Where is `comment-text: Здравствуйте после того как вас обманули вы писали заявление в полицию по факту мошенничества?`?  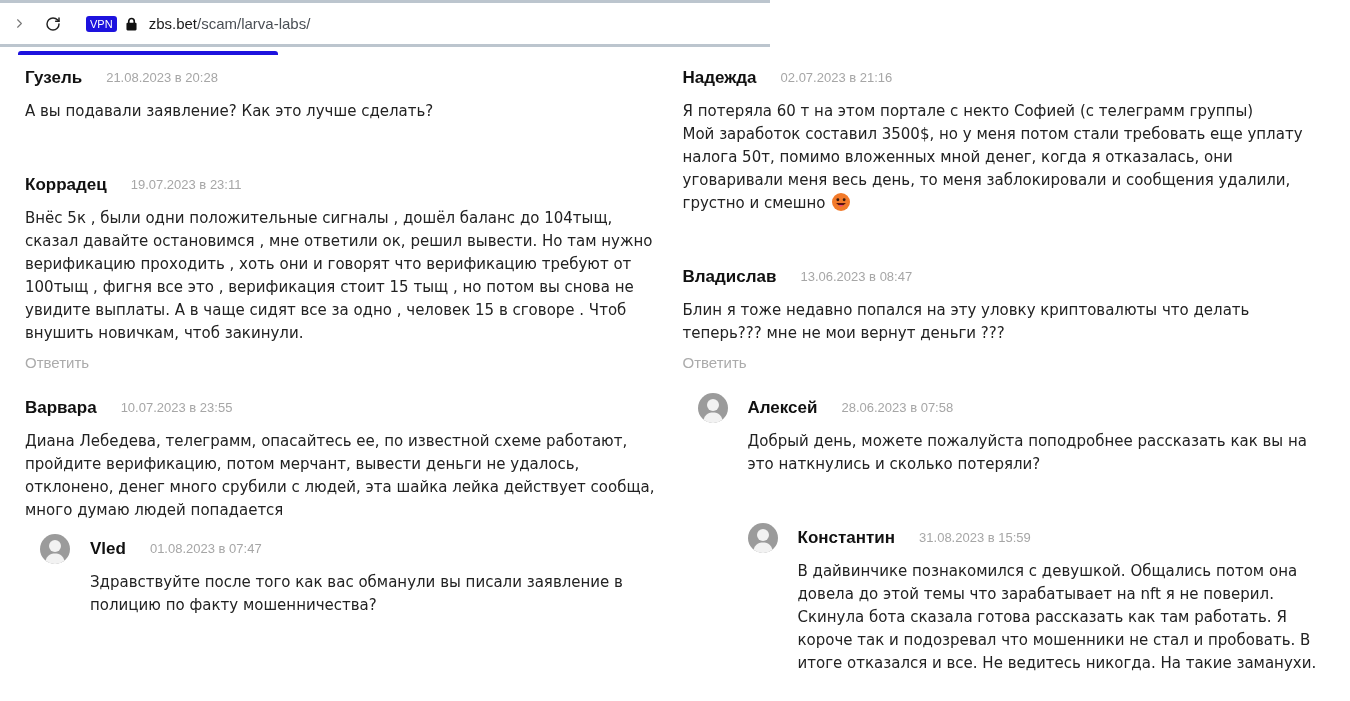
comment-text: Здравствуйте после того как вас обманули вы писали заявление в полицию по факту мошенничества? is located at coordinates (356, 593).